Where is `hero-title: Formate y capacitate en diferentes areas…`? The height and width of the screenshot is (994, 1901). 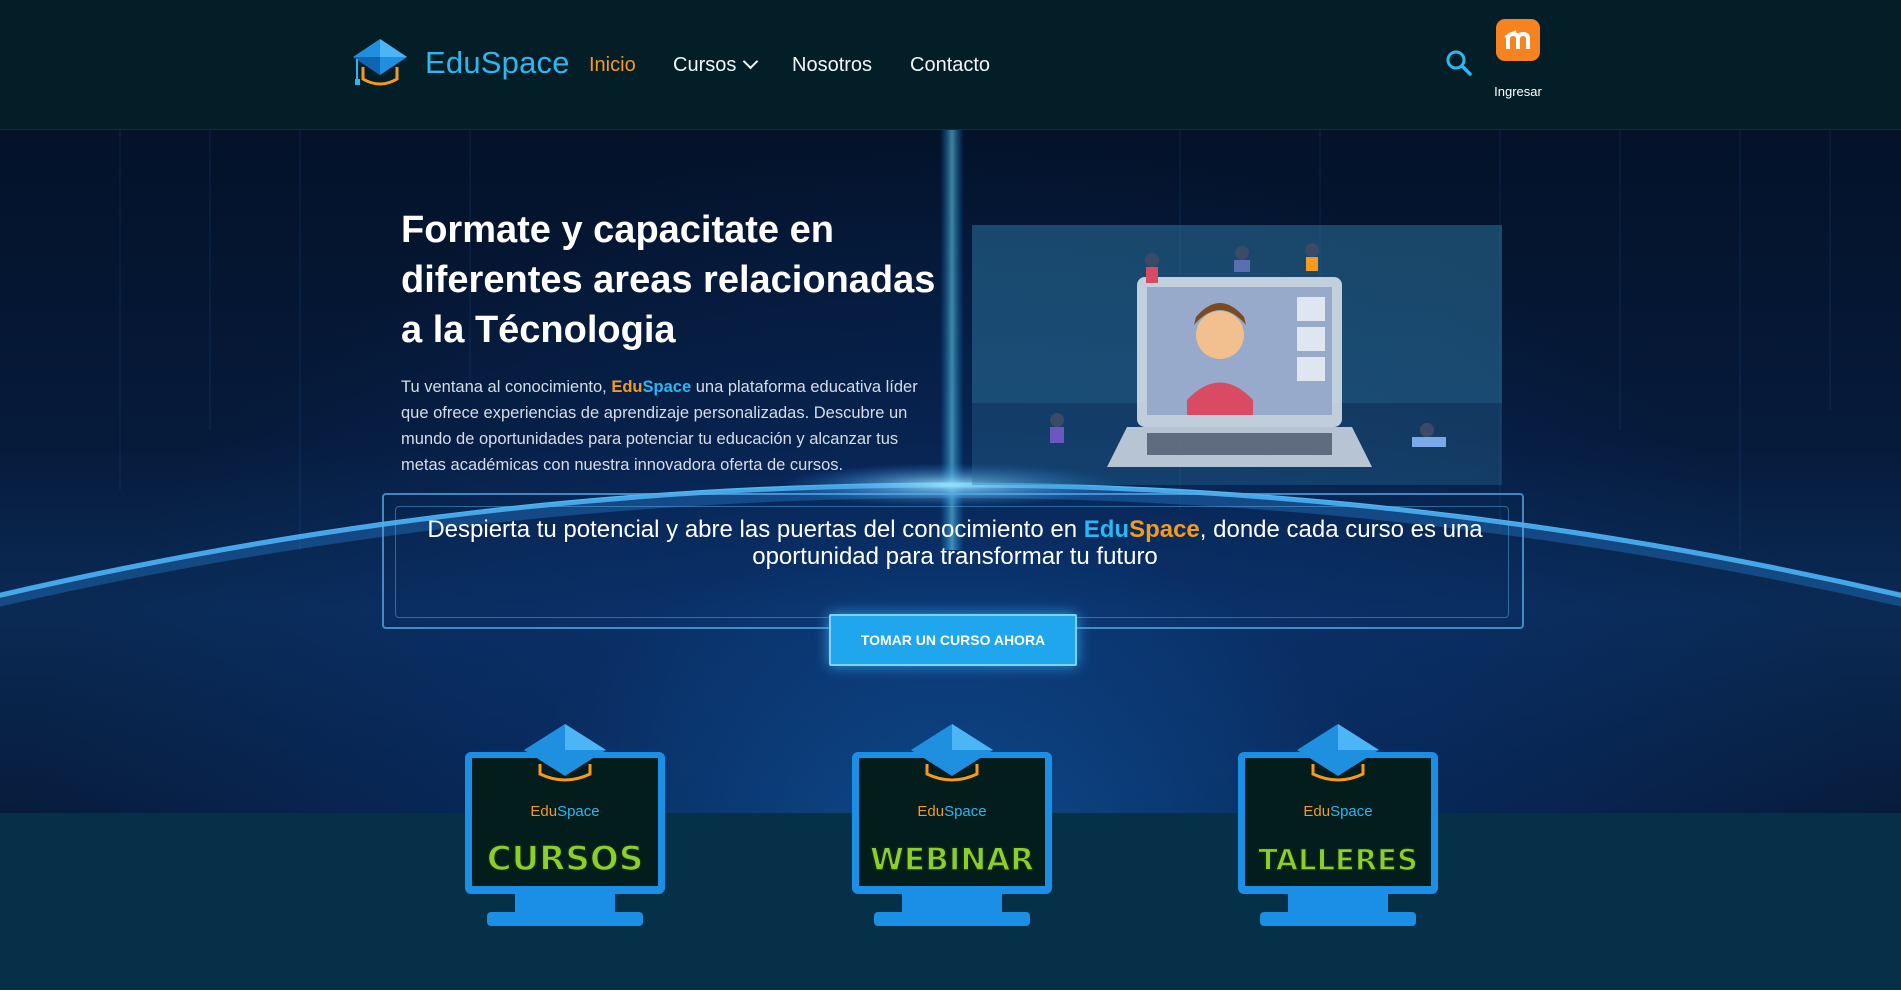
hero-title: Formate y capacitate en diferentes areas… is located at coordinates (668, 280).